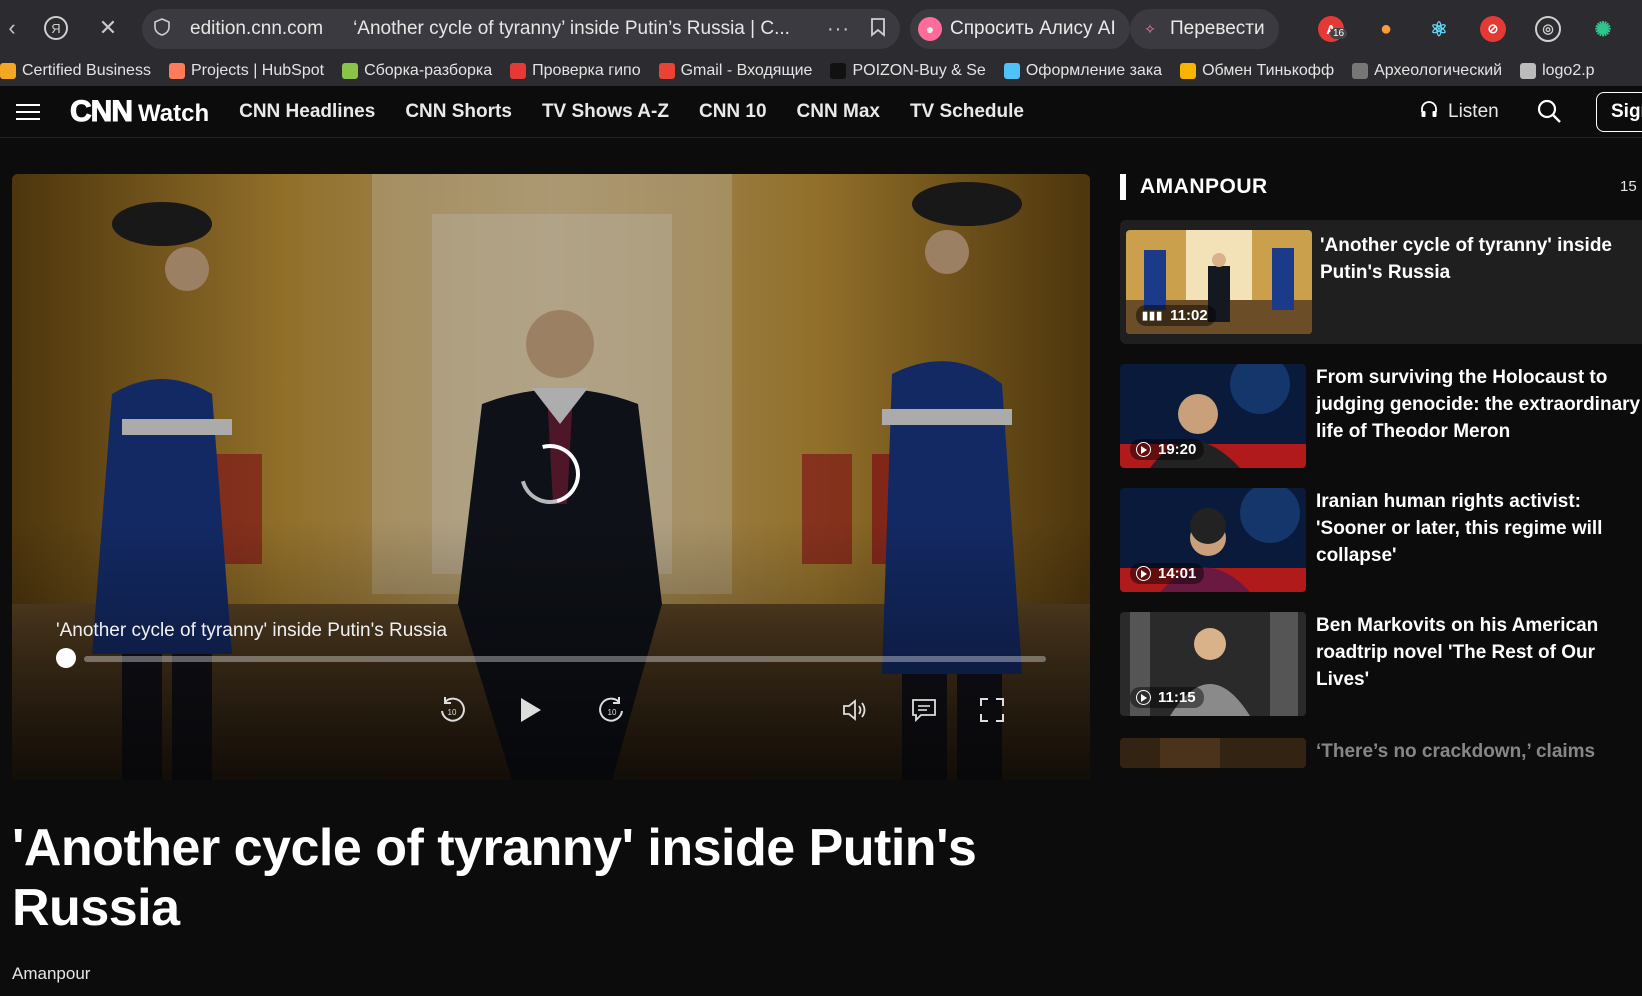  Describe the element at coordinates (1204, 186) in the screenshot. I see `playlist-title: AMANPOUR` at that location.